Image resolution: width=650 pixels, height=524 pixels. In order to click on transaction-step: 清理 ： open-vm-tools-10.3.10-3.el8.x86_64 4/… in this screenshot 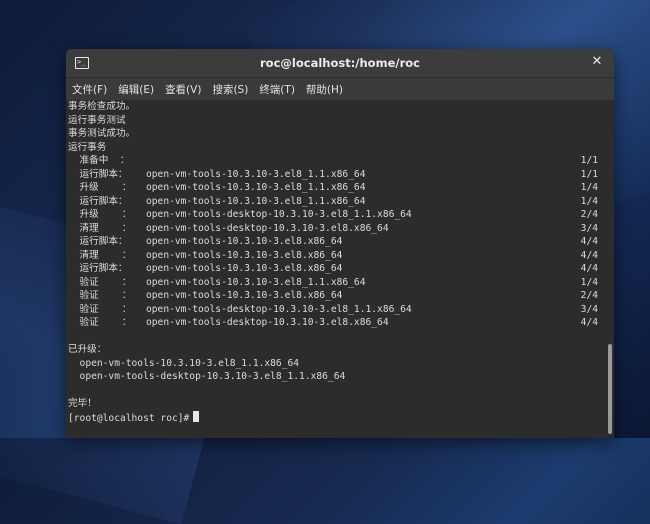, I will do `click(333, 255)`.